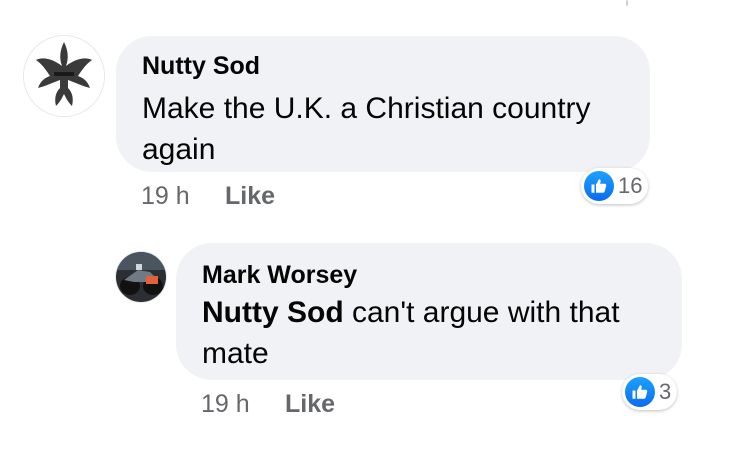 The width and height of the screenshot is (750, 450). I want to click on reaction-summary: 3, so click(650, 392).